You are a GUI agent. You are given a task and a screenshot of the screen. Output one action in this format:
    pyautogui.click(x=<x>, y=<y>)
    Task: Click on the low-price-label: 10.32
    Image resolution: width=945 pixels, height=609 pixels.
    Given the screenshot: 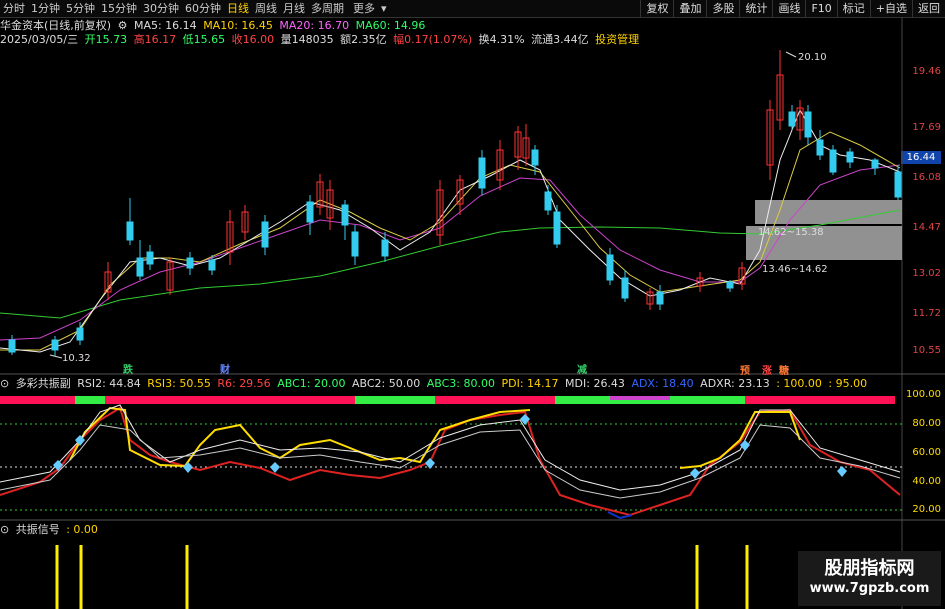 What is the action you would take?
    pyautogui.click(x=76, y=358)
    